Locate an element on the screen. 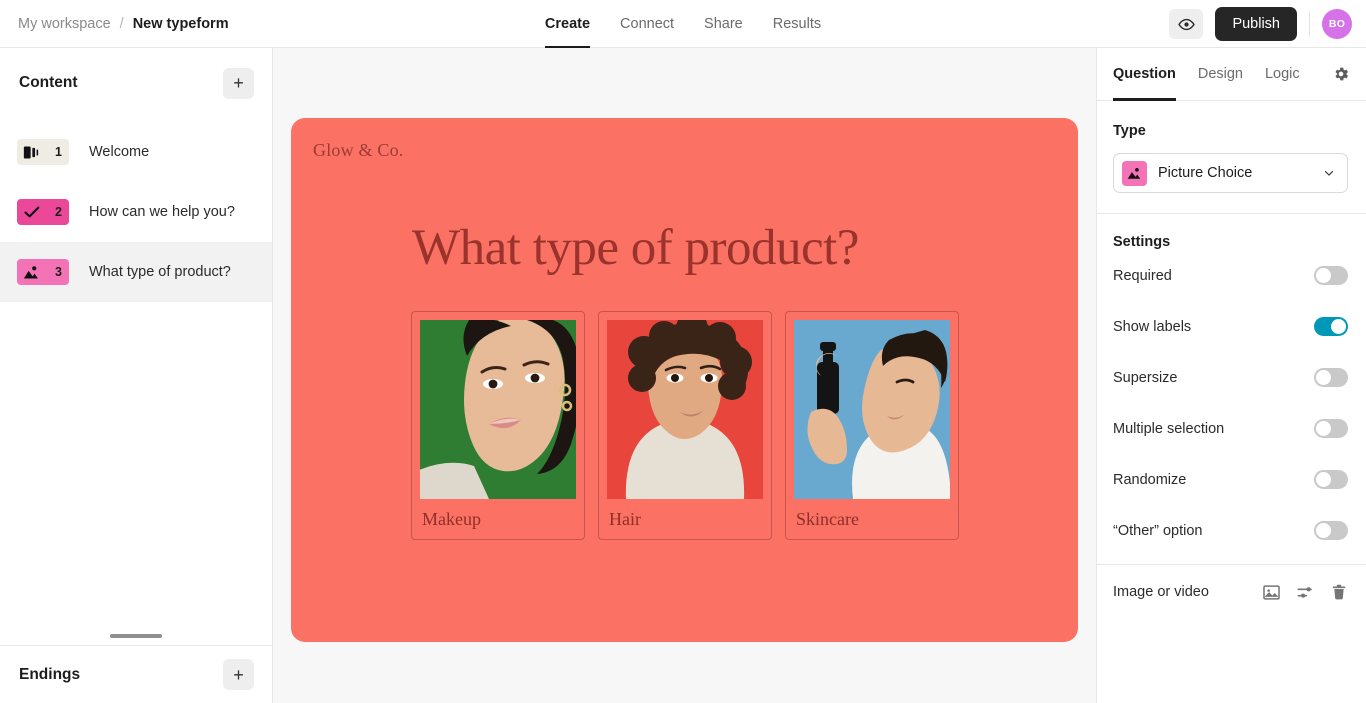 The width and height of the screenshot is (1366, 703). question-type-select: Picture Choice is located at coordinates (1230, 173).